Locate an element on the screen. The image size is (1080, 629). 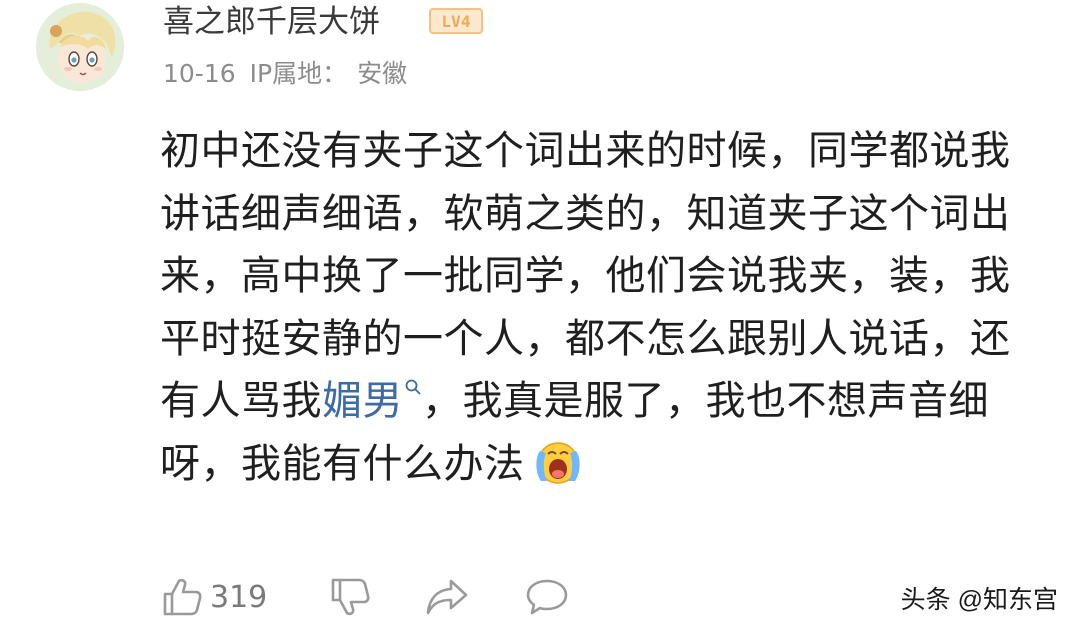
keyword-search-link: 媚男 is located at coordinates (372, 401).